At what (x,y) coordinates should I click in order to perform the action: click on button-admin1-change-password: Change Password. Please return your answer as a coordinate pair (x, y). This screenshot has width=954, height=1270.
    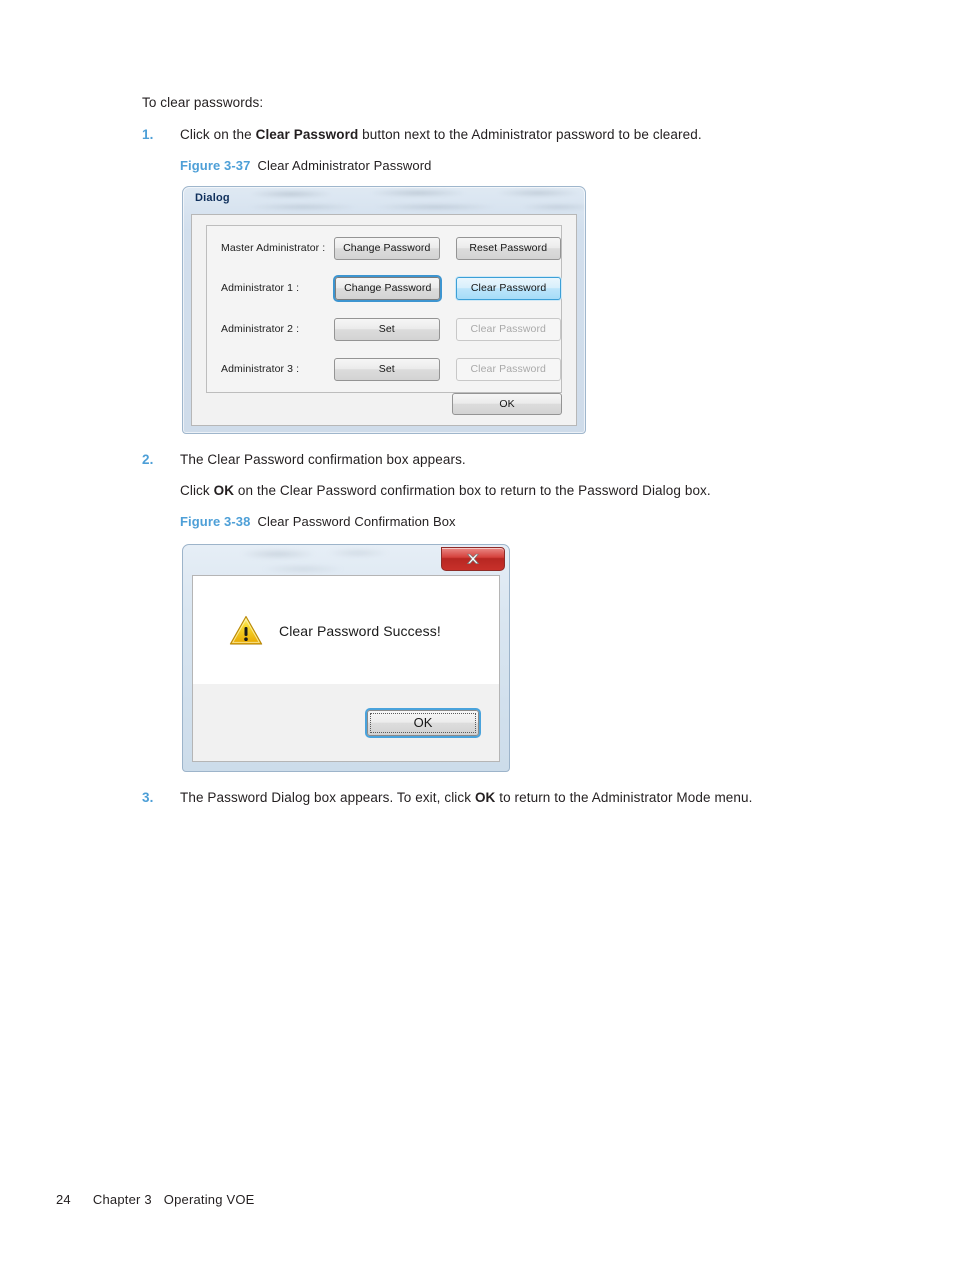
    Looking at the image, I should click on (388, 288).